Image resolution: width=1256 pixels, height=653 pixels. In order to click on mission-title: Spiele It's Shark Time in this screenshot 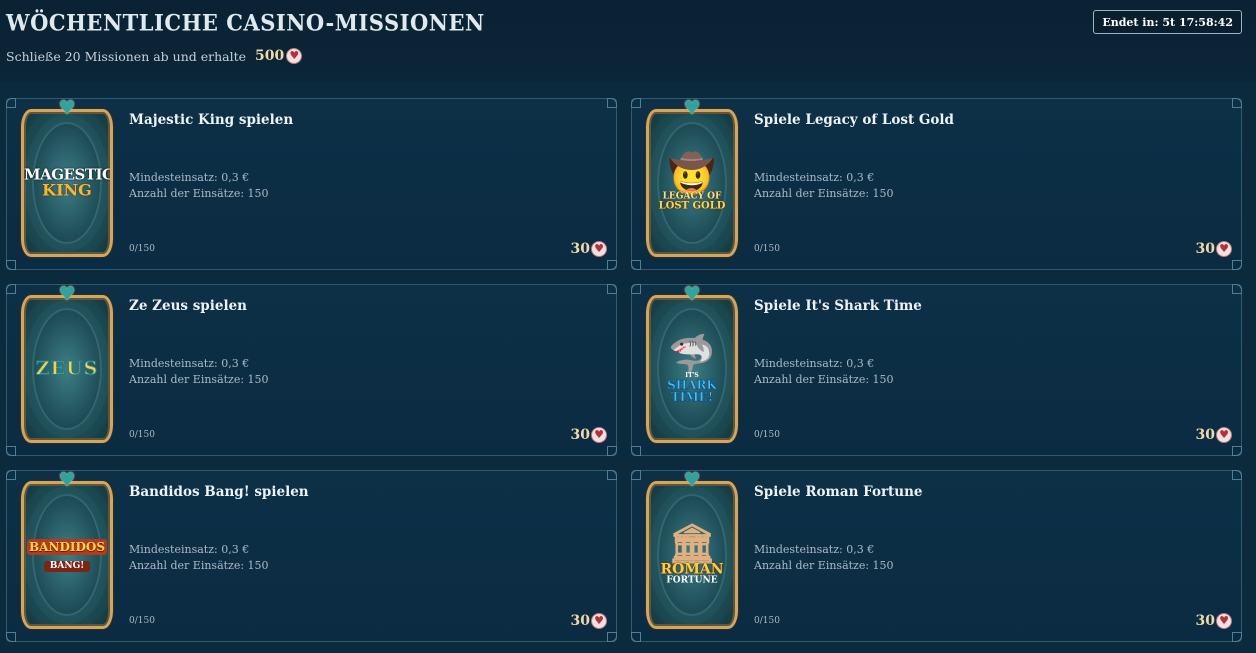, I will do `click(838, 306)`.